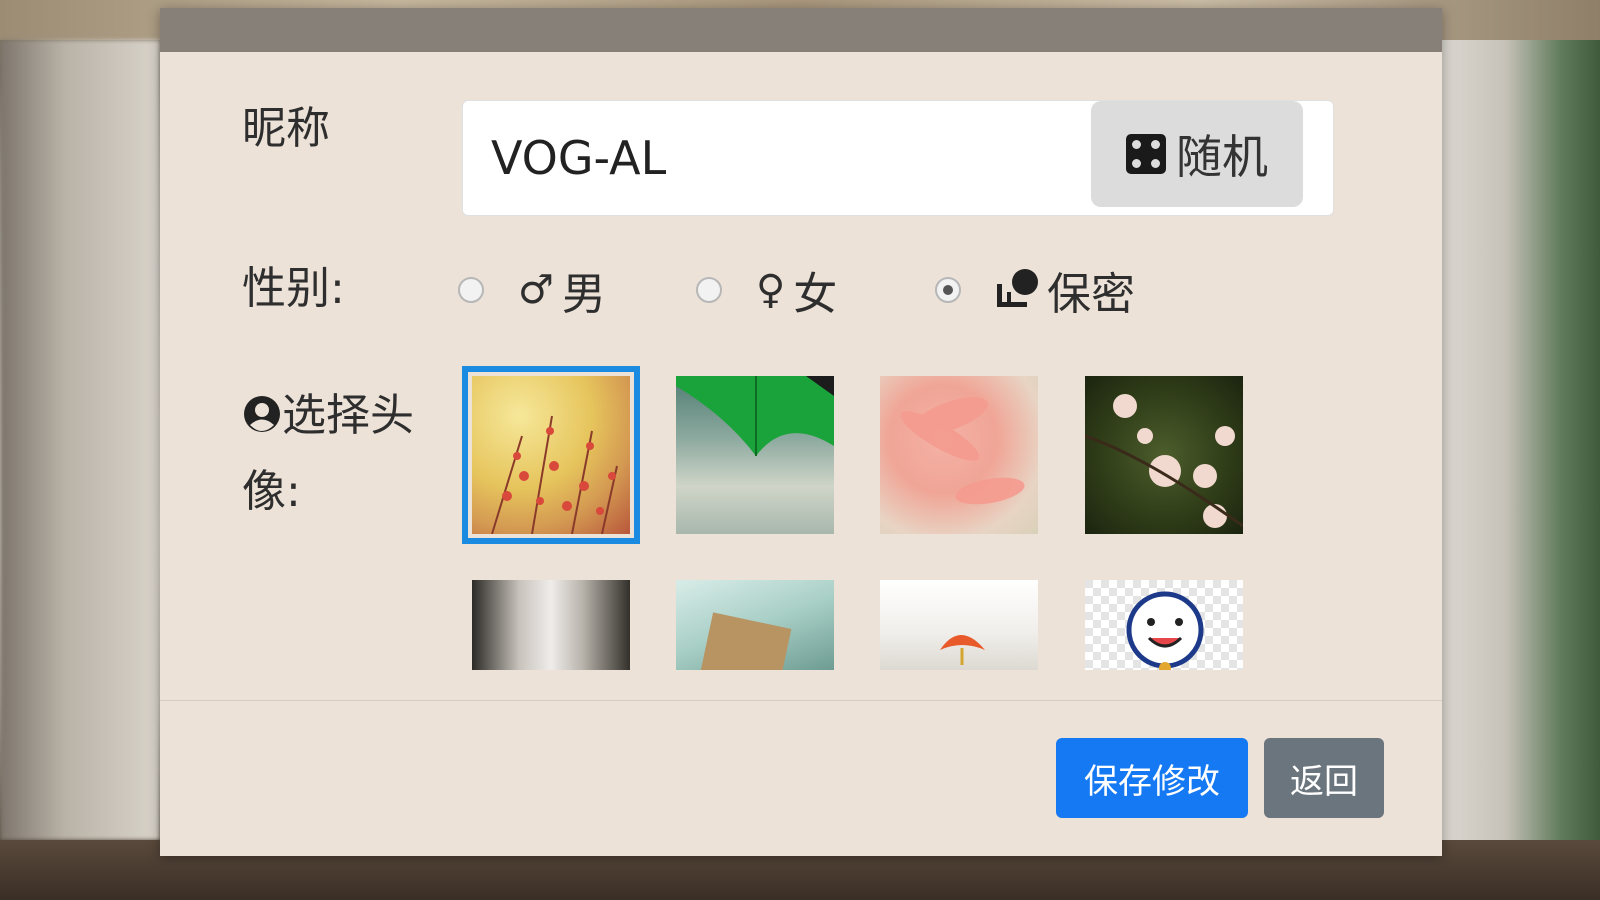 The width and height of the screenshot is (1600, 900). What do you see at coordinates (898, 158) in the screenshot?
I see `nickname-field: VOG-AL 随机` at bounding box center [898, 158].